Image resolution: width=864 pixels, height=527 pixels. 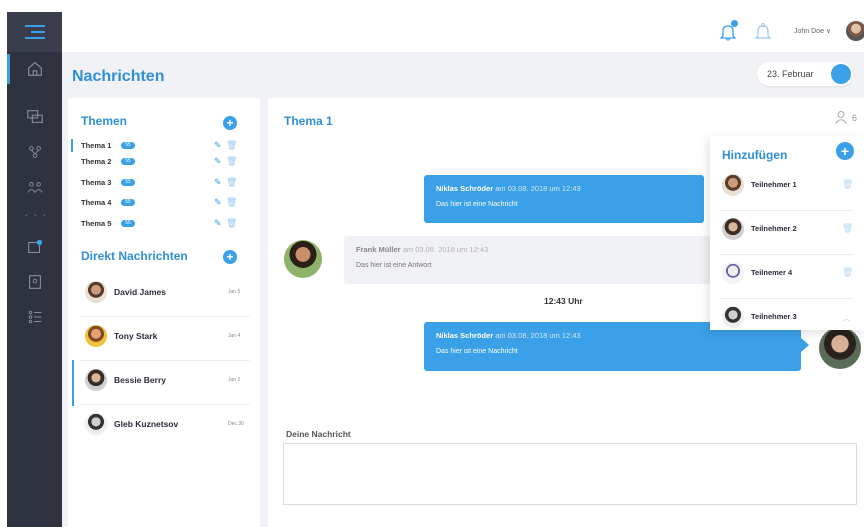 I want to click on rail-item-team, so click(x=34, y=187).